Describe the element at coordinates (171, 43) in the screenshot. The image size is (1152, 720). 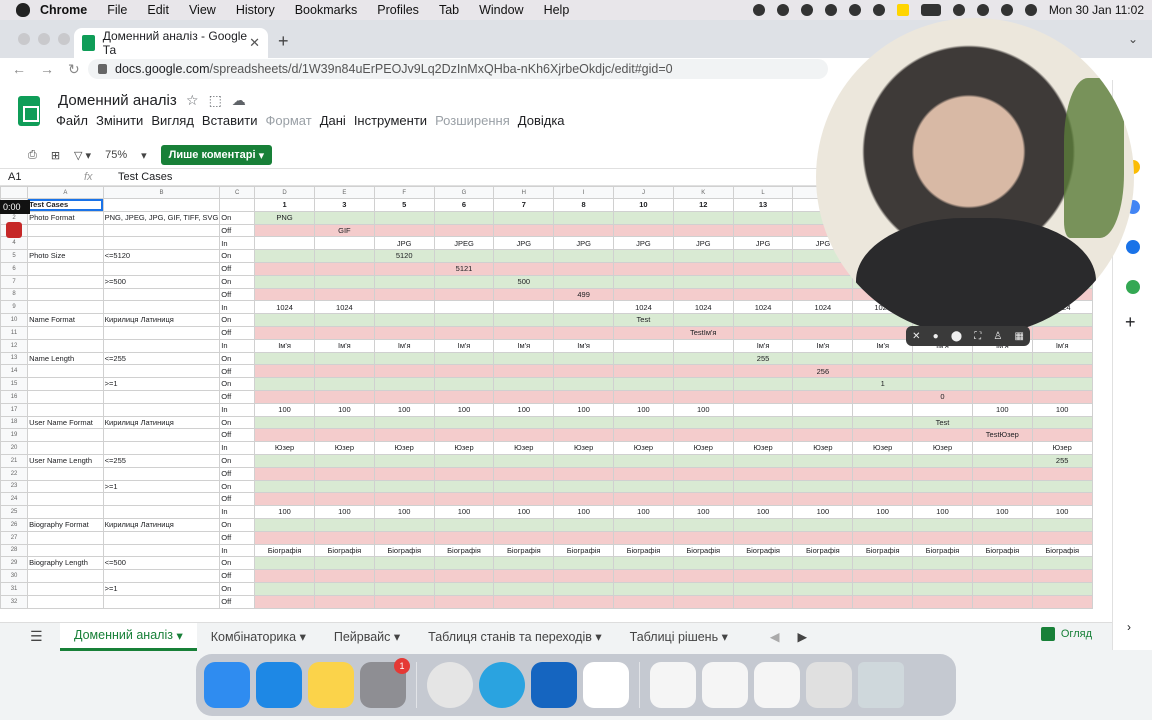
I see `browser-tab: Доменний аналіз - Google Та ✕` at that location.